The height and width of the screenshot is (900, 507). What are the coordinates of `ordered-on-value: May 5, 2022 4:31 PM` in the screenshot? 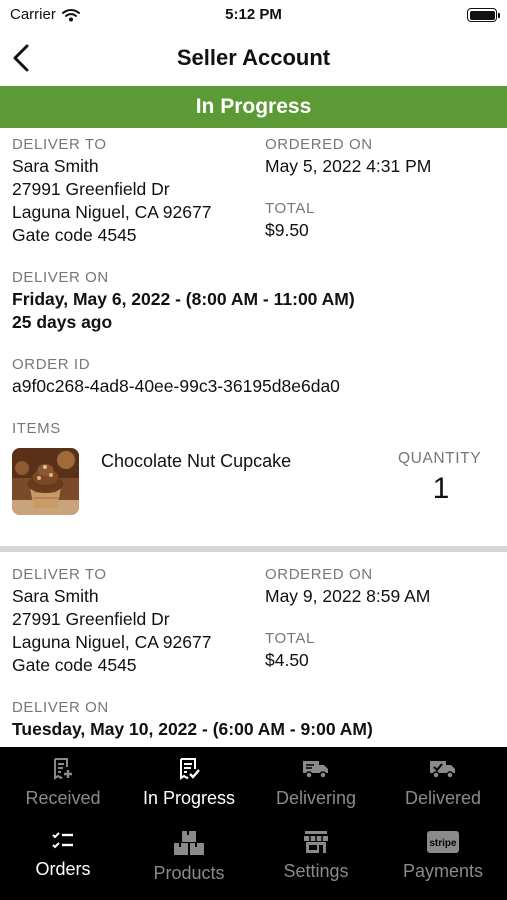 It's located at (348, 166).